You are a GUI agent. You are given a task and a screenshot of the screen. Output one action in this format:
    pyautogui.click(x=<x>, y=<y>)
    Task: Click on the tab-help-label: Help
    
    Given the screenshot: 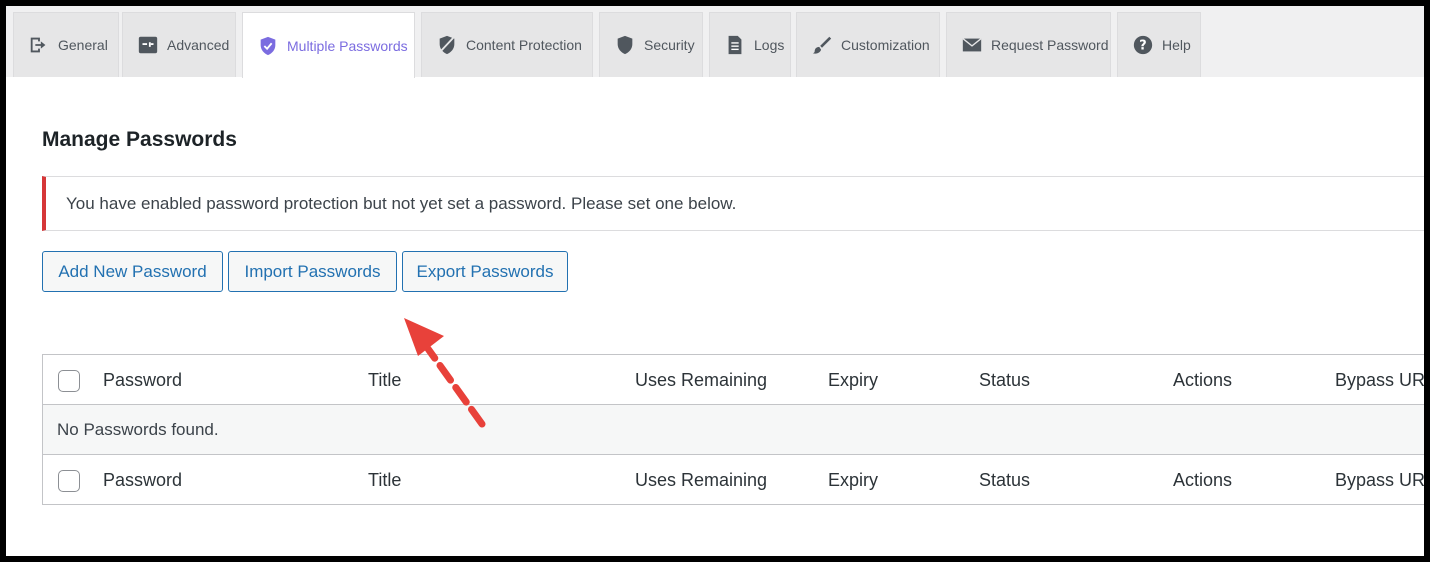 What is the action you would take?
    pyautogui.click(x=1176, y=45)
    